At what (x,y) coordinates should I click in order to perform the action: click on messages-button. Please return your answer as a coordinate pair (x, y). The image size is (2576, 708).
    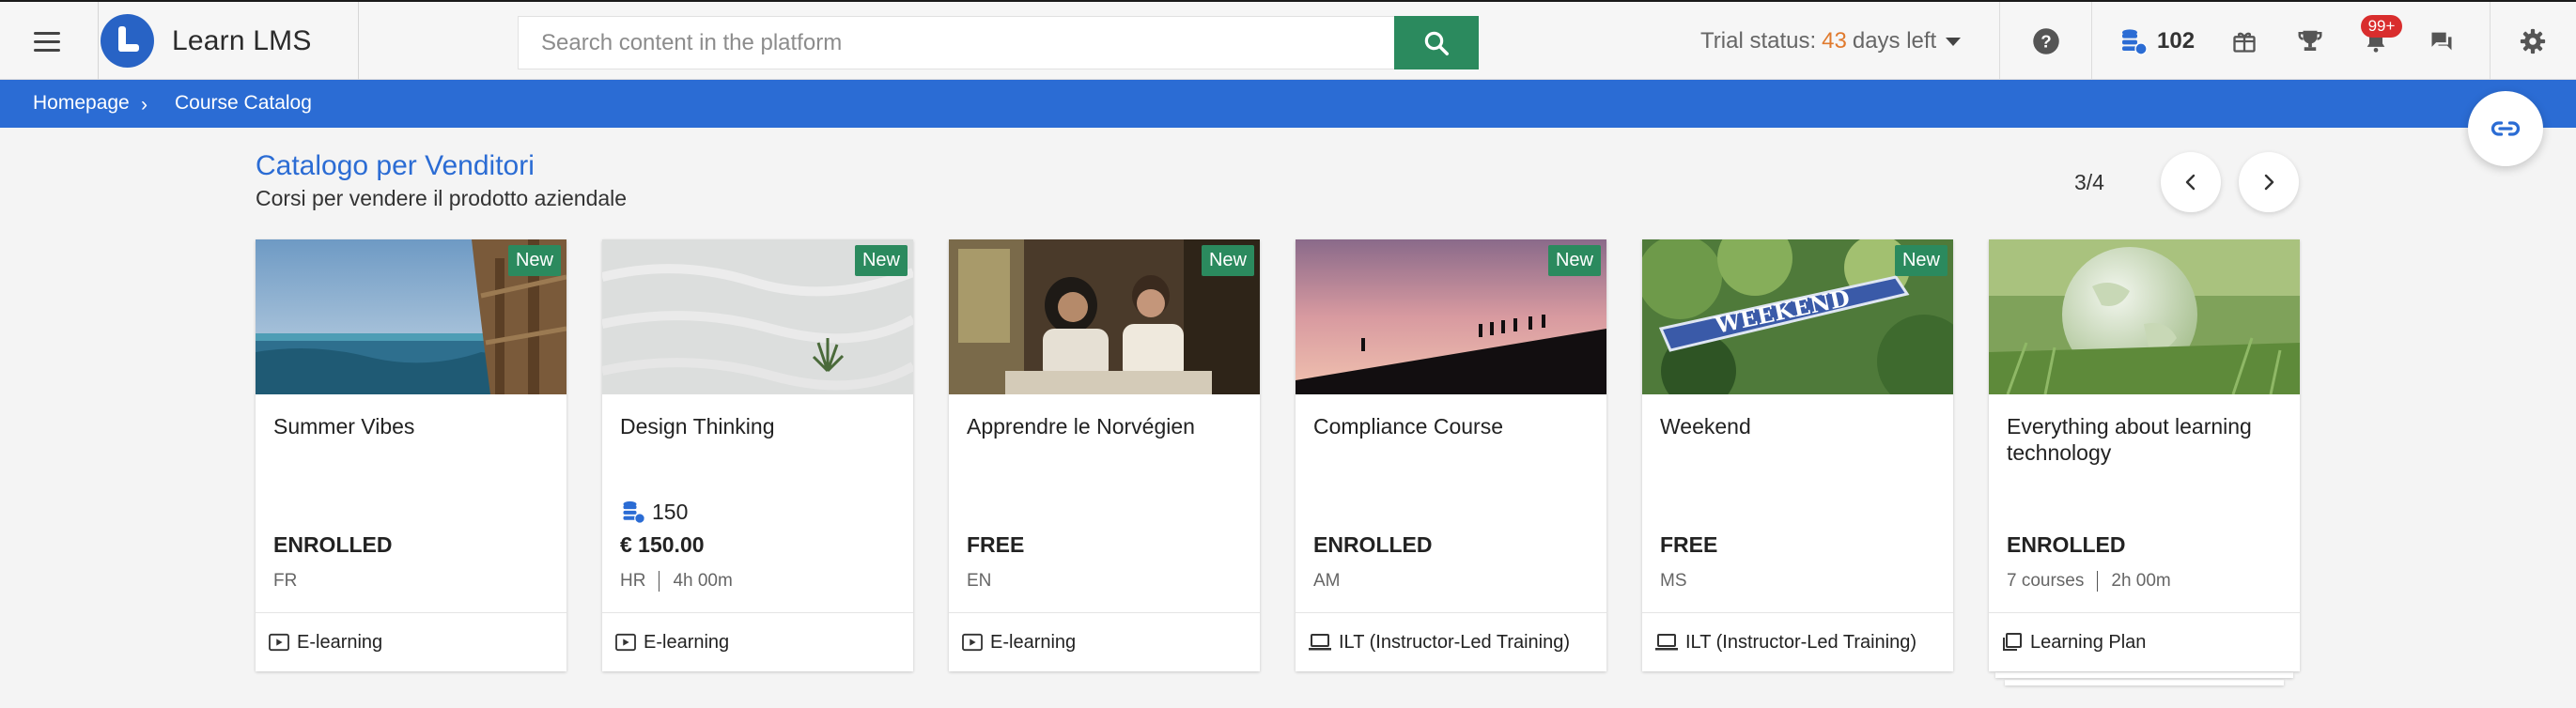
    Looking at the image, I should click on (2442, 41).